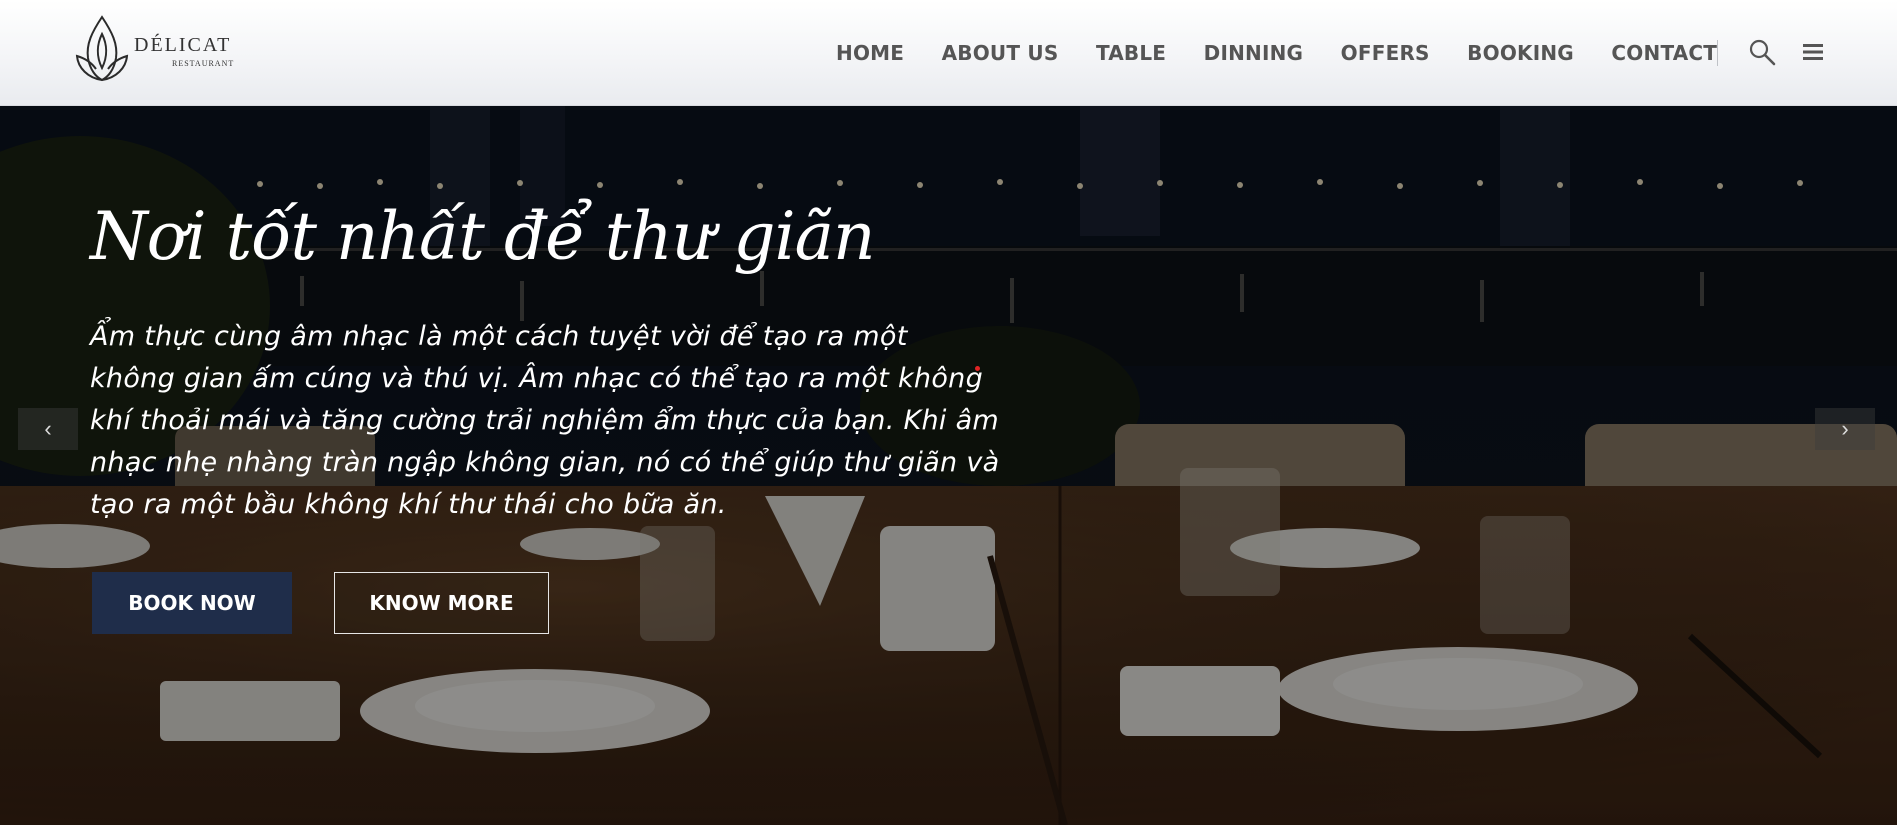  I want to click on nav-divider, so click(1717, 53).